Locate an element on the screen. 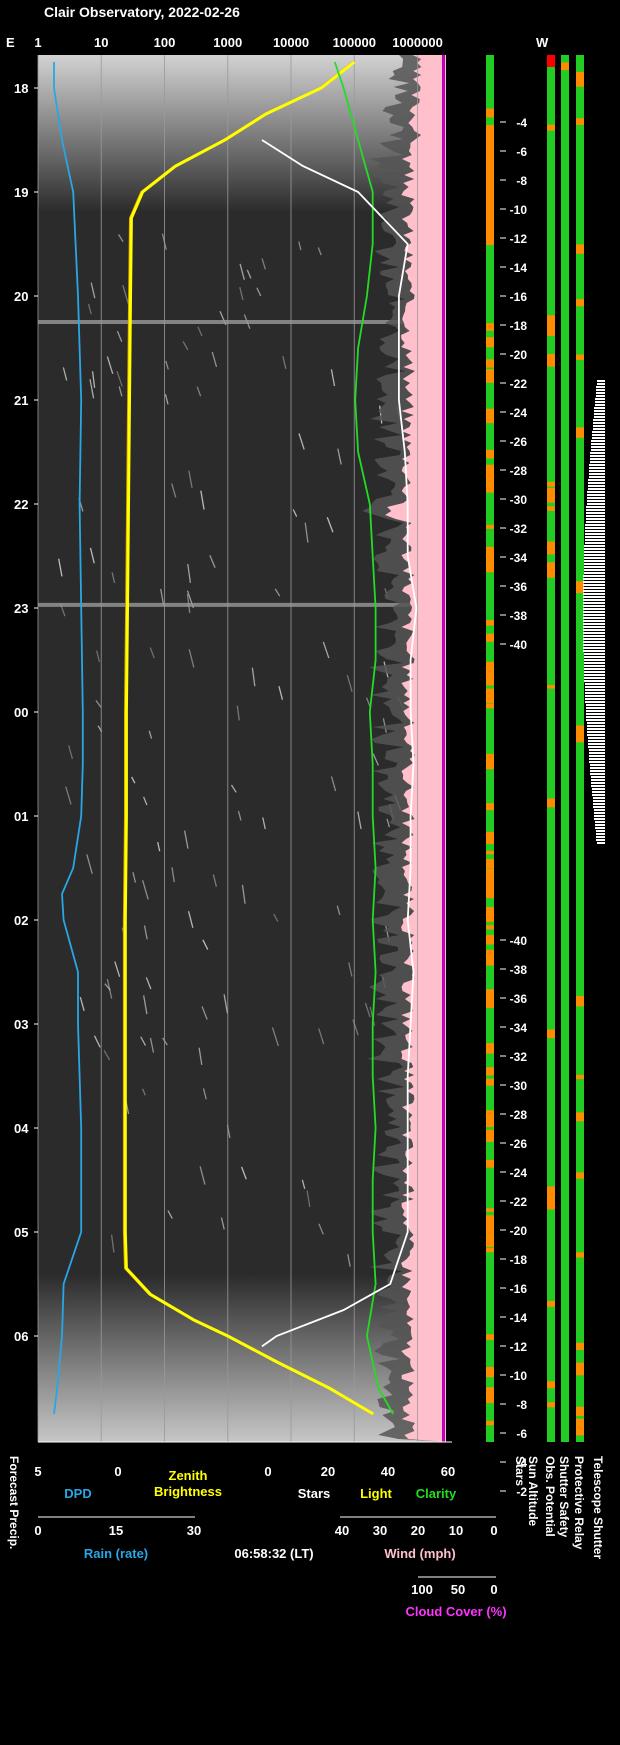 This screenshot has height=1745, width=620. zenith-title-line1: Zenith is located at coordinates (188, 1475).